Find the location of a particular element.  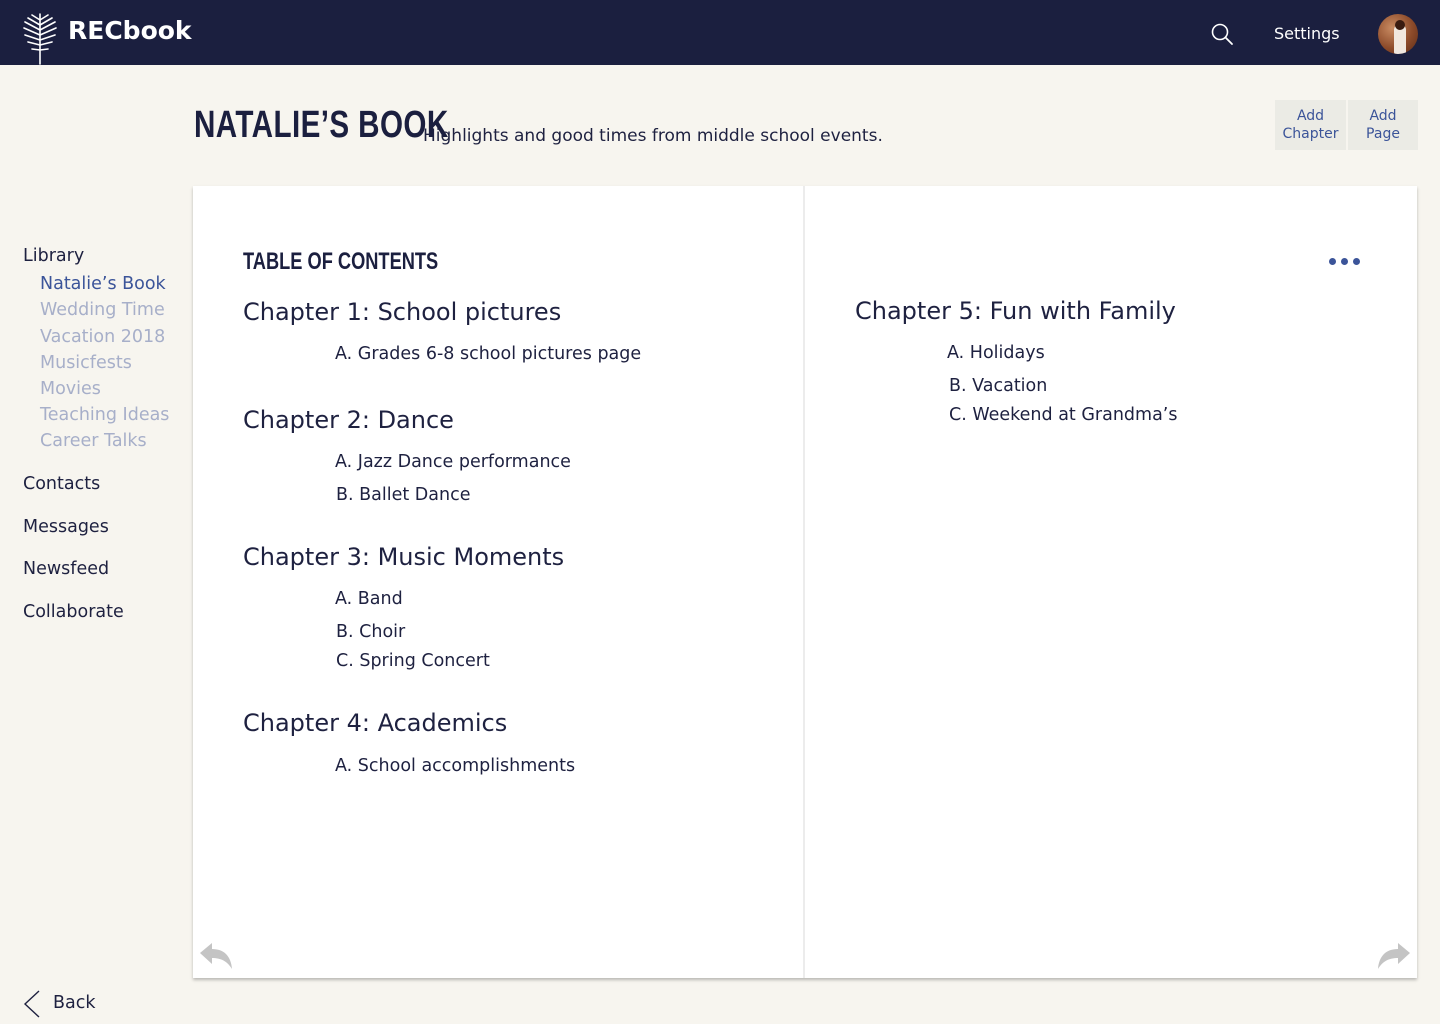

search-icon is located at coordinates (1222, 34).